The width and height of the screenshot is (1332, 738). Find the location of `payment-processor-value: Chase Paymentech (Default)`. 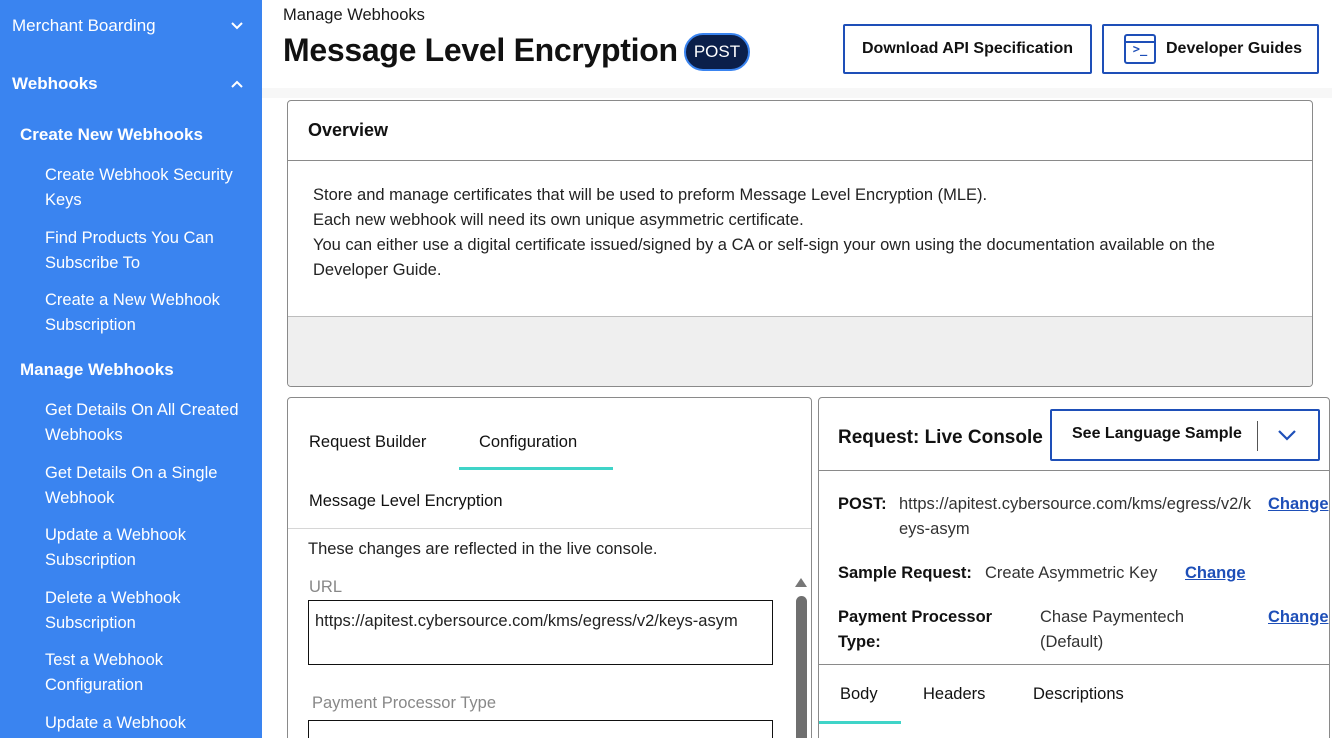

payment-processor-value: Chase Paymentech (Default) is located at coordinates (1112, 629).